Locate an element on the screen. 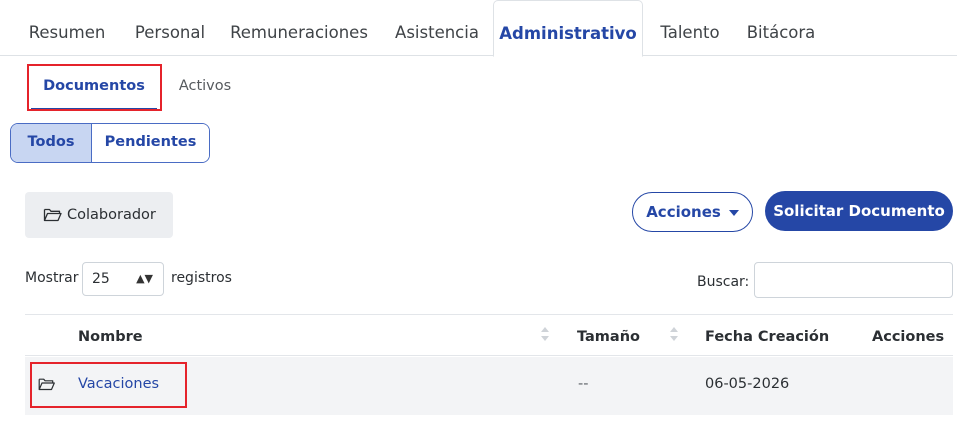 The width and height of the screenshot is (957, 426). table-header: Nombre Tamaño Fecha Creación Acciones is located at coordinates (489, 335).